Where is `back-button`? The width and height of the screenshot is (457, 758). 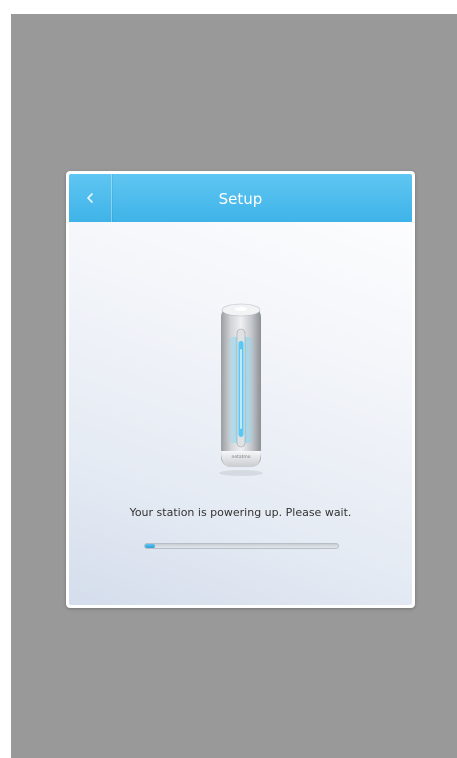
back-button is located at coordinates (90, 198).